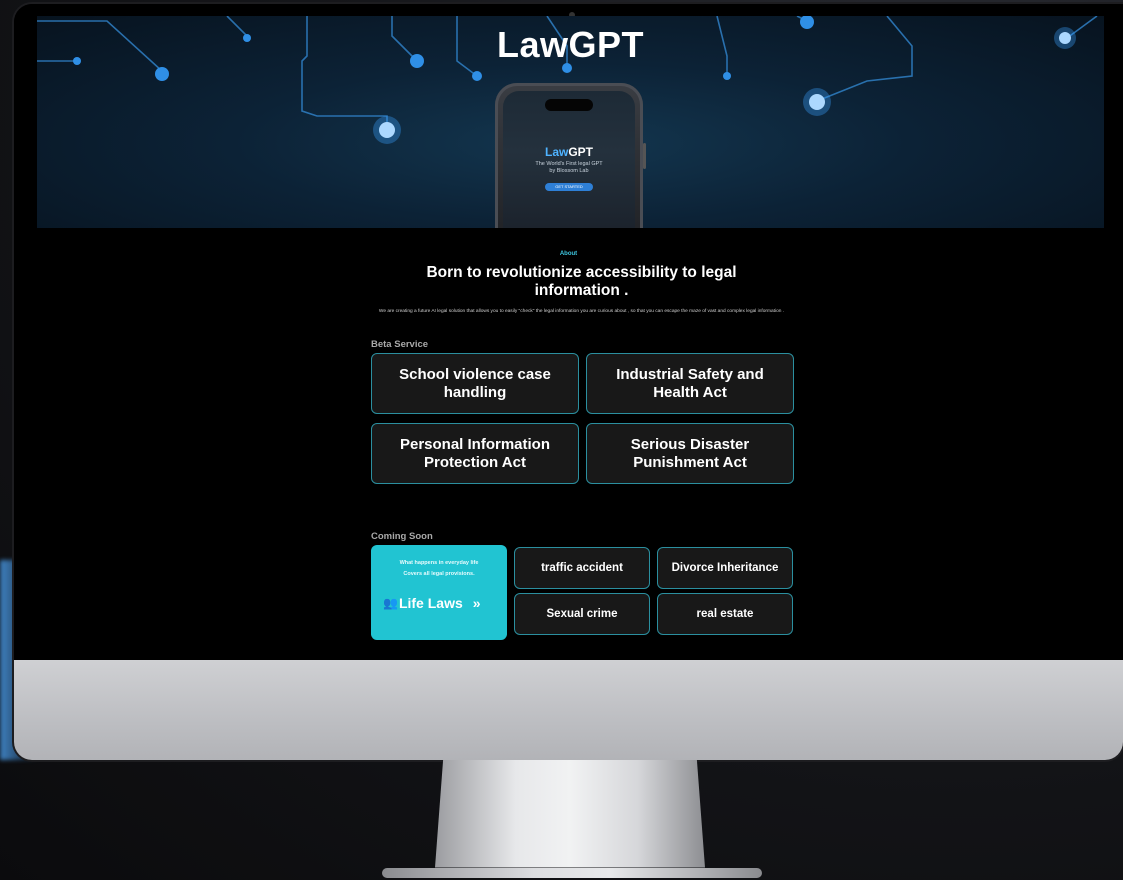 This screenshot has width=1123, height=880. I want to click on beta-card-industrial-safety: Industrial Safety and Health Act, so click(690, 383).